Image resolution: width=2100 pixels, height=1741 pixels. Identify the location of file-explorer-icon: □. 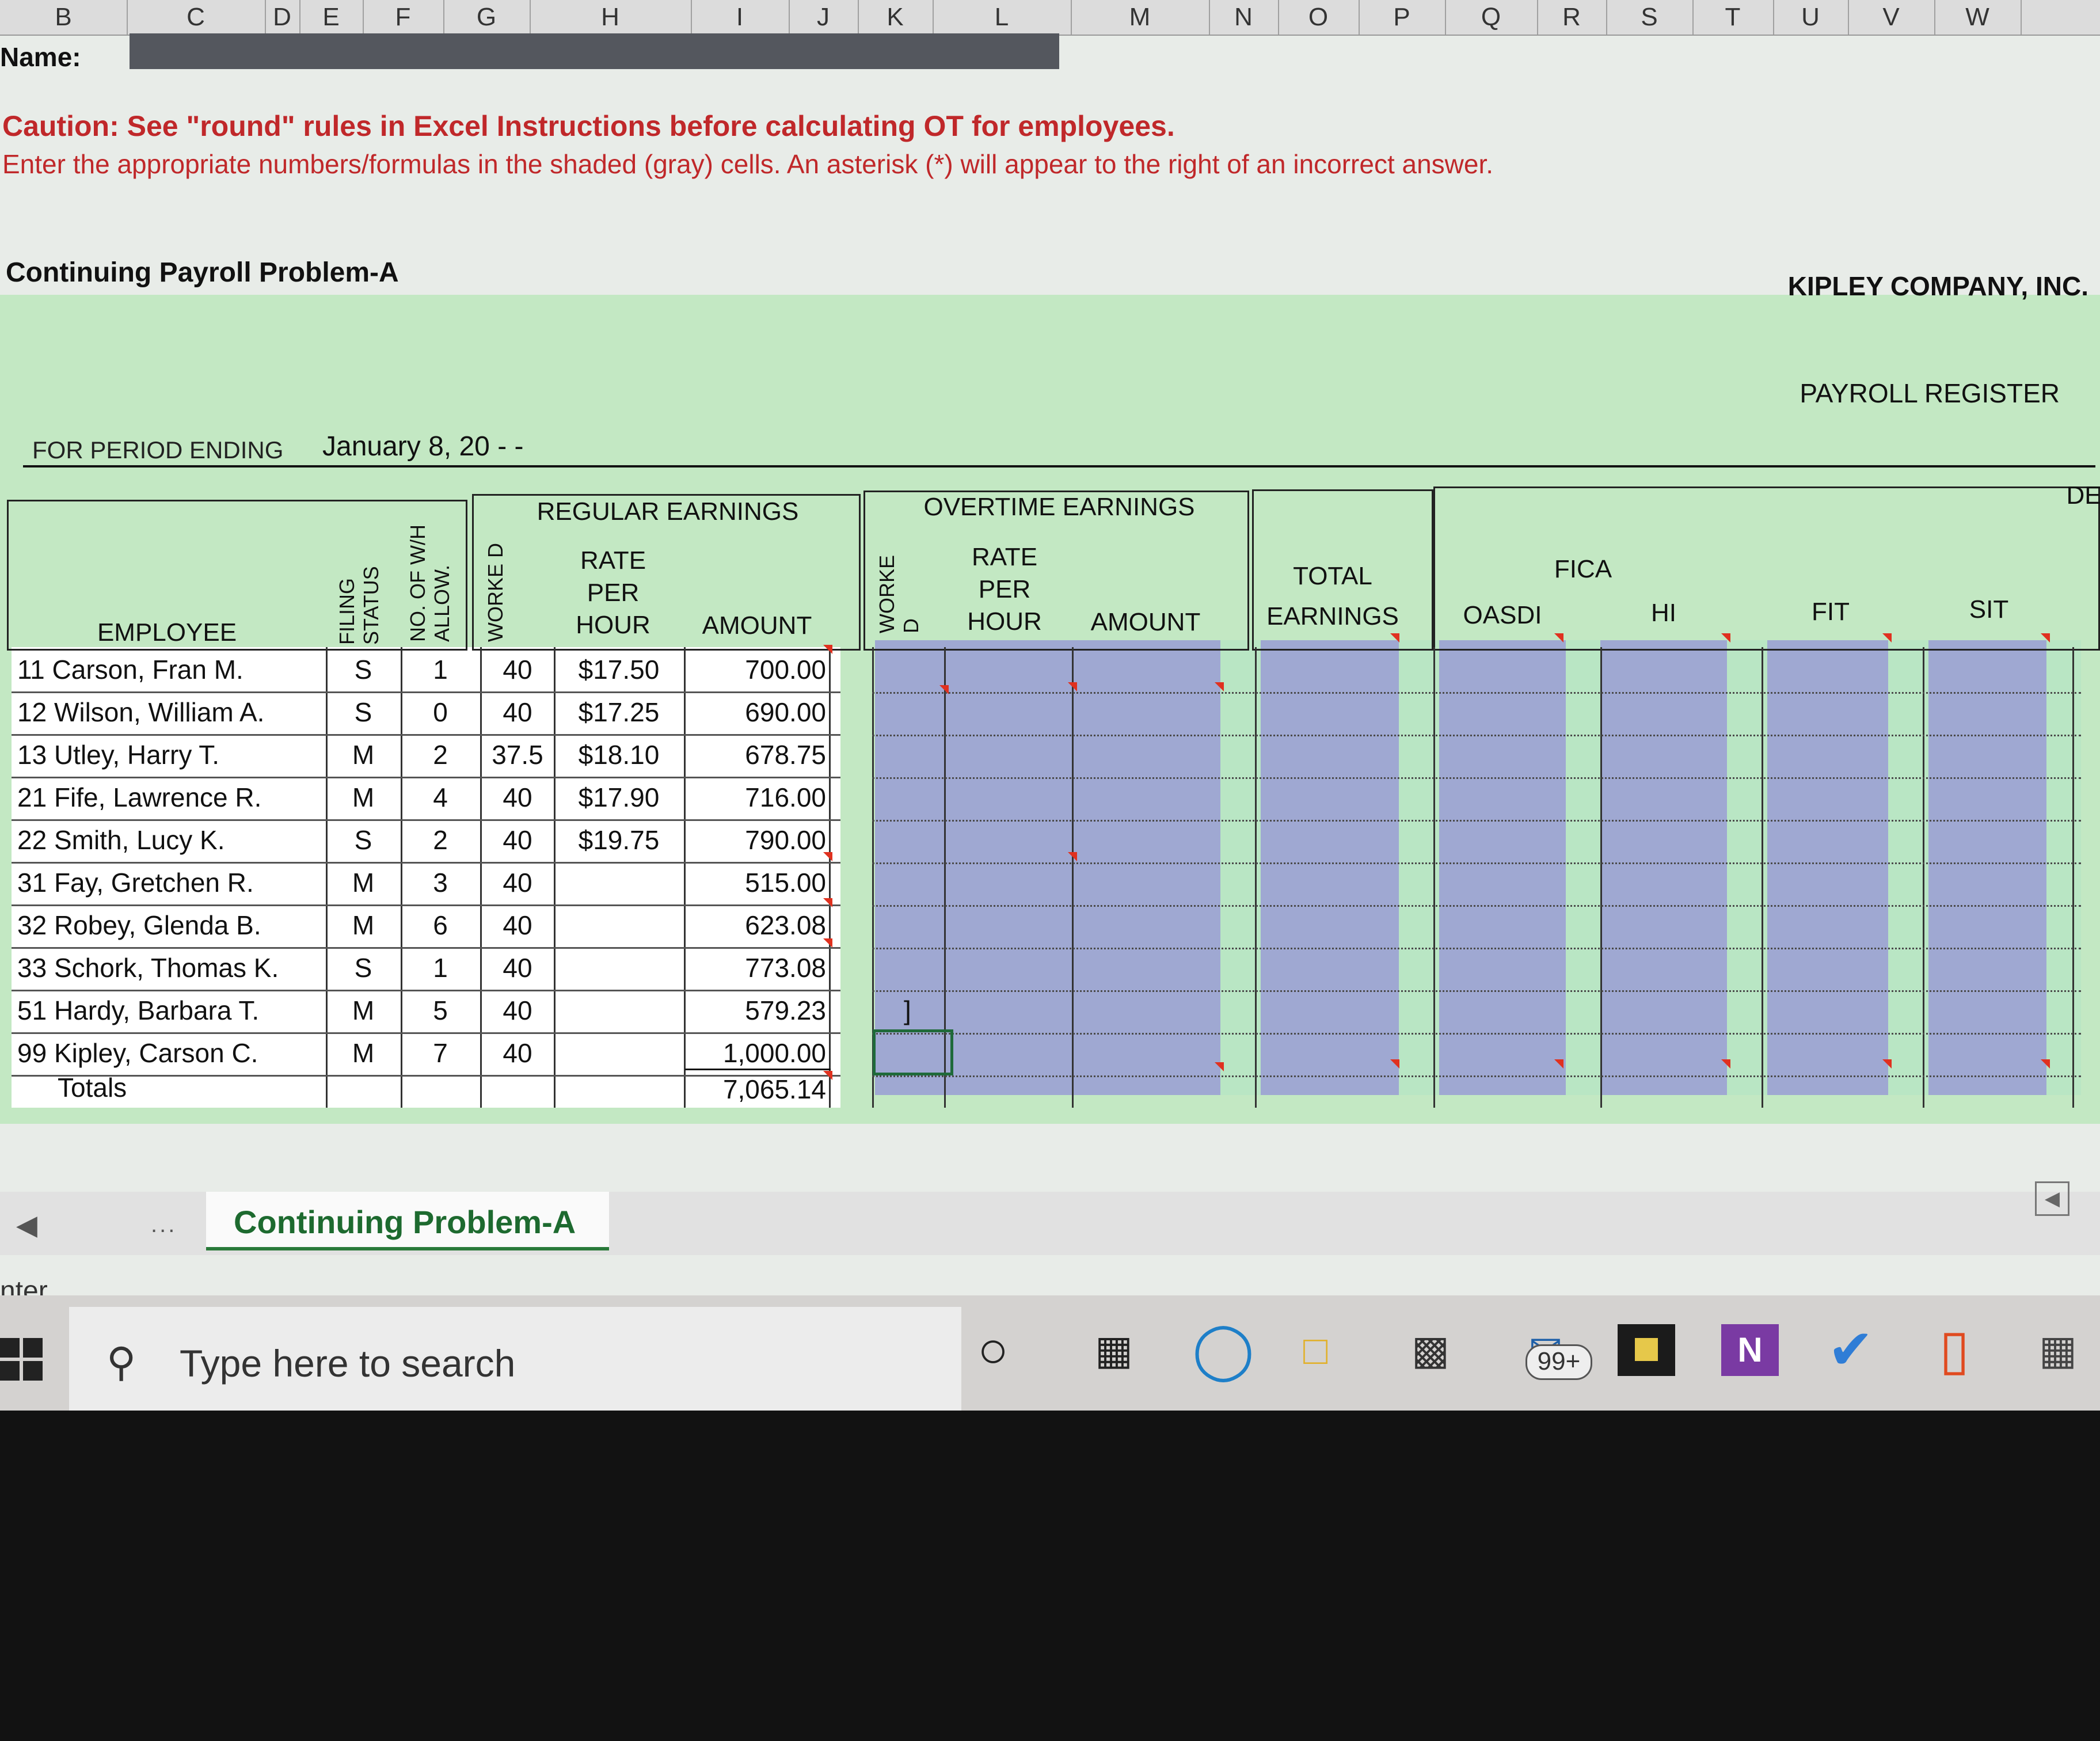
(1315, 1350).